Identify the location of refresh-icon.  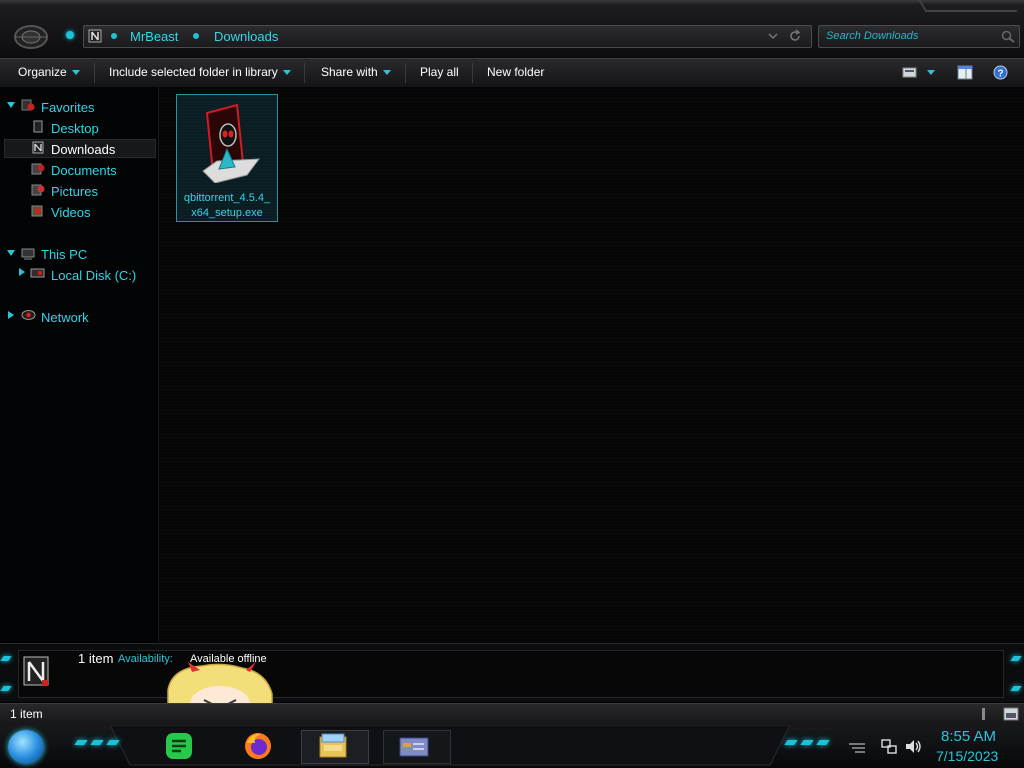
(795, 36).